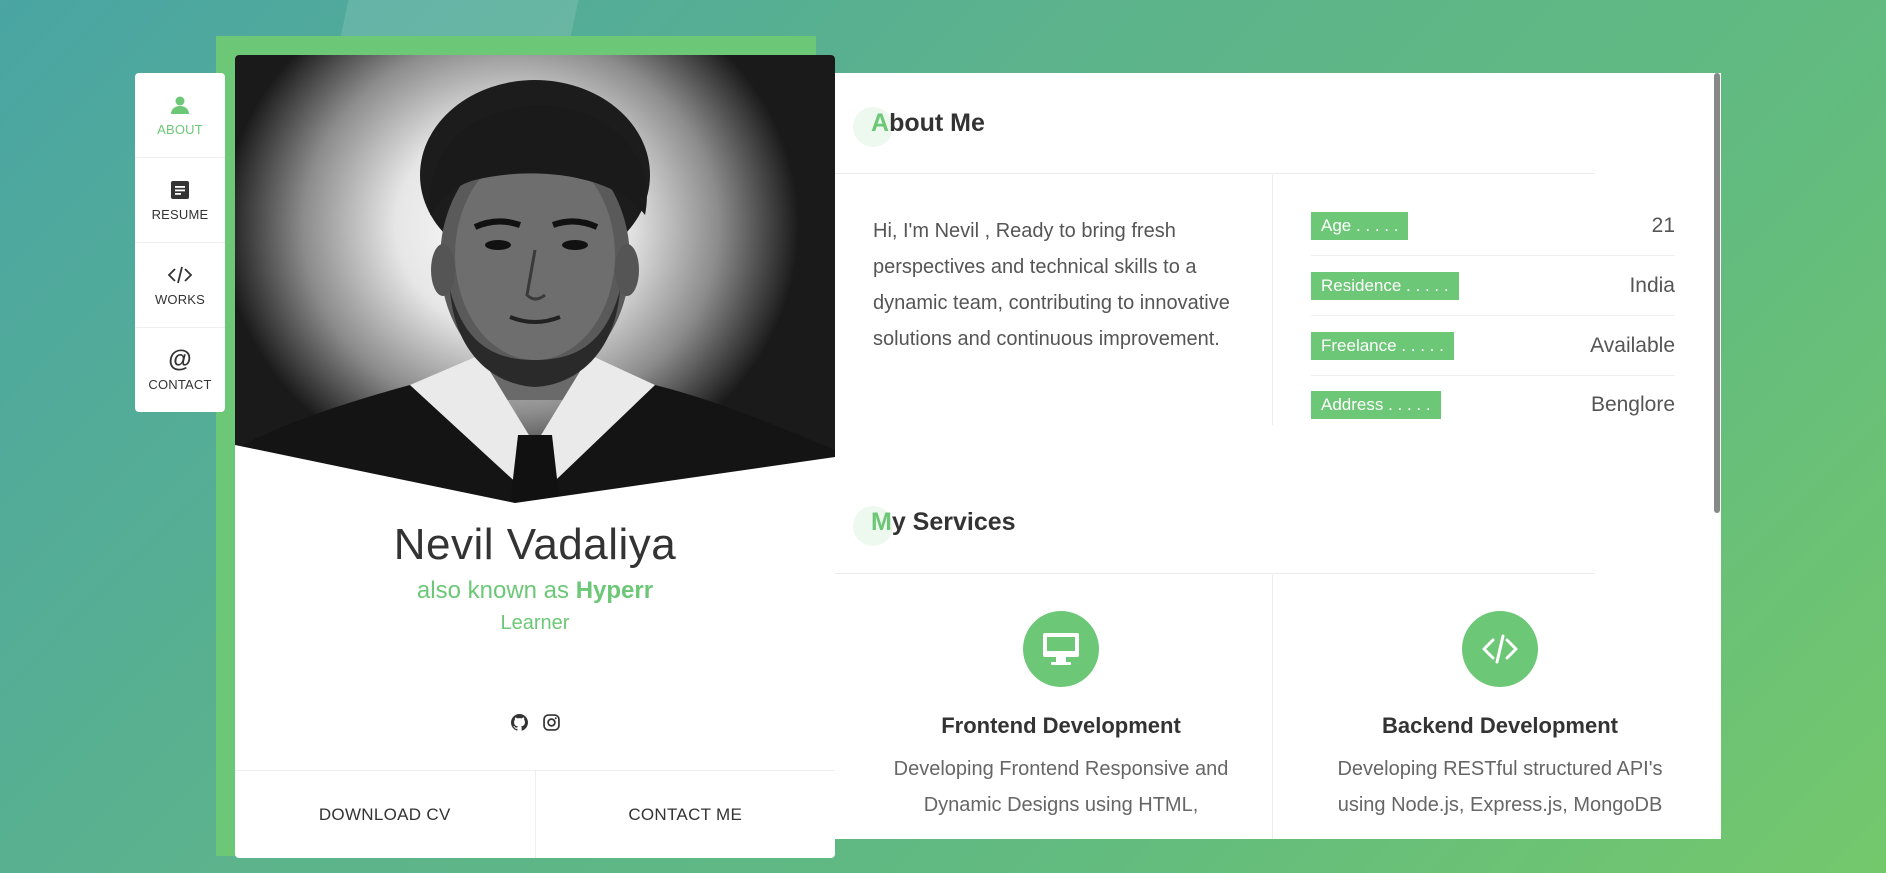 The width and height of the screenshot is (1886, 873). I want to click on profile-aka: also known as Hyperr, so click(535, 591).